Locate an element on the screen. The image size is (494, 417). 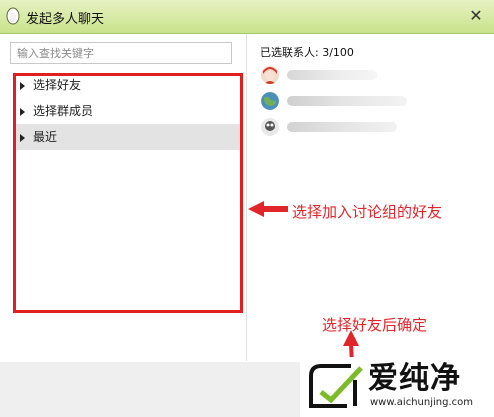
red-avatar-icon is located at coordinates (270, 75).